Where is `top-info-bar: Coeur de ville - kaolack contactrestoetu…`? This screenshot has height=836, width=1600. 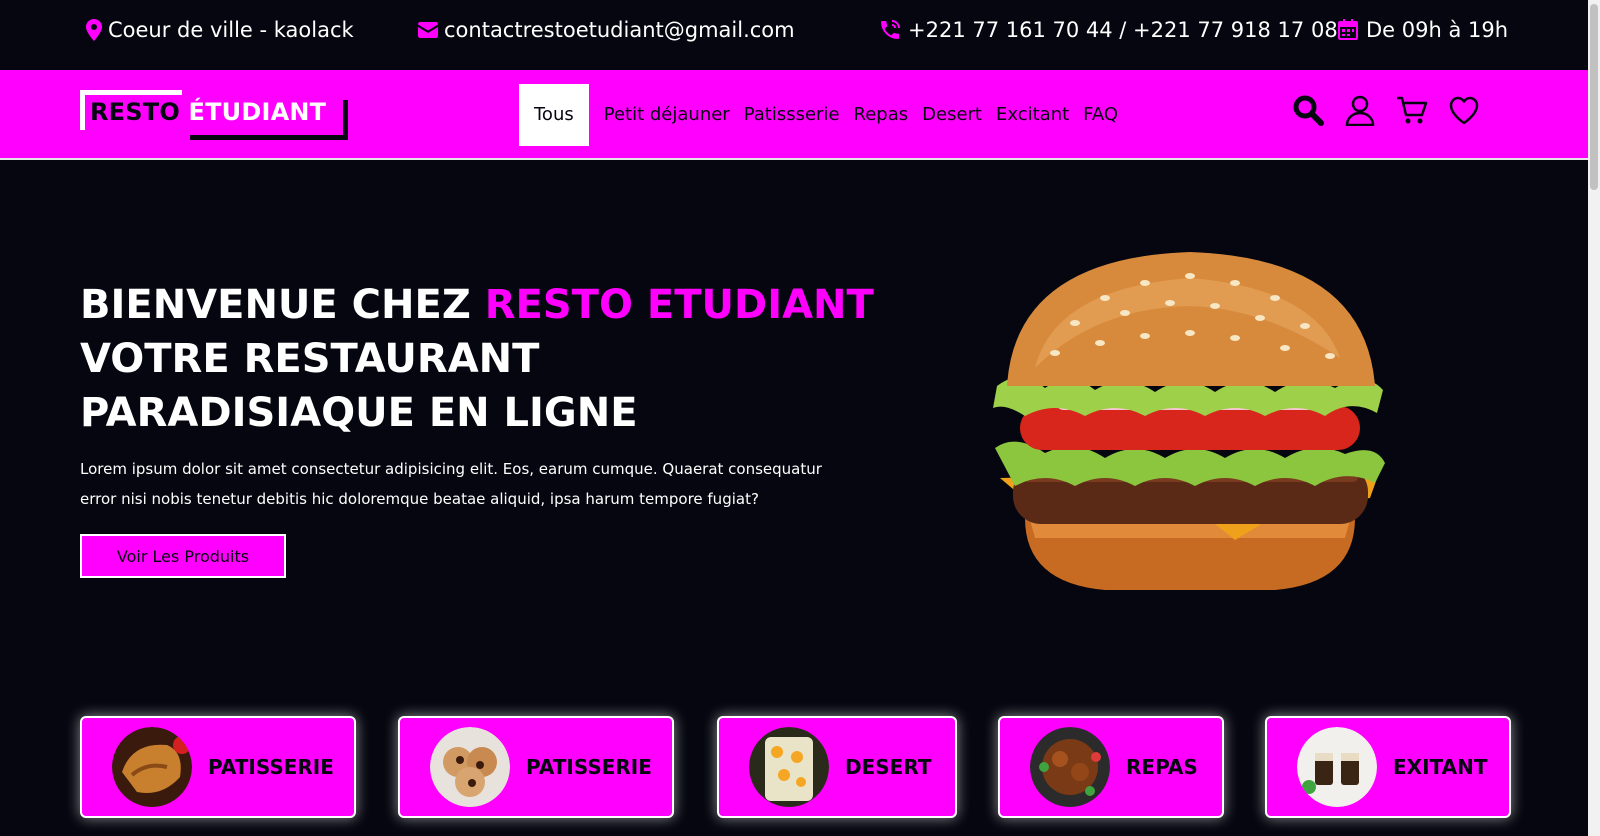
top-info-bar: Coeur de ville - kaolack contactrestoetu… is located at coordinates (790, 35).